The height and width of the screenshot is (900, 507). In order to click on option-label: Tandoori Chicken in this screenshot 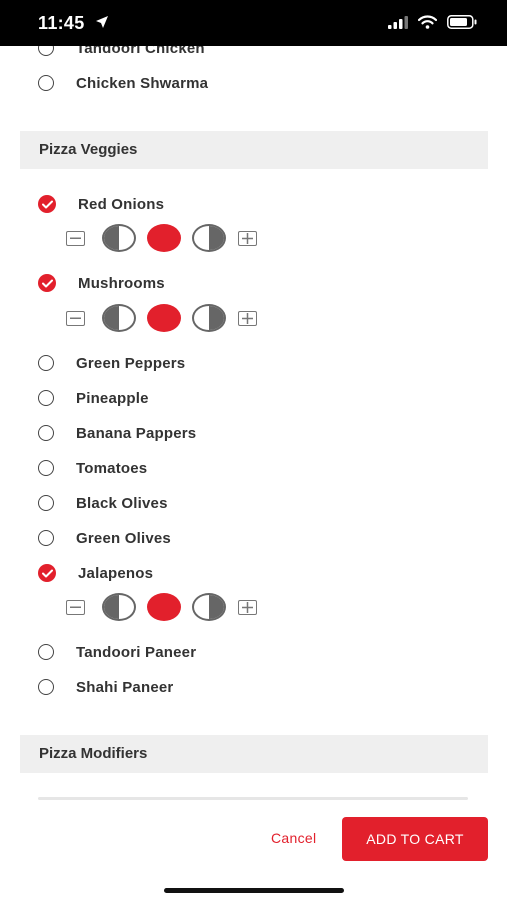, I will do `click(140, 51)`.